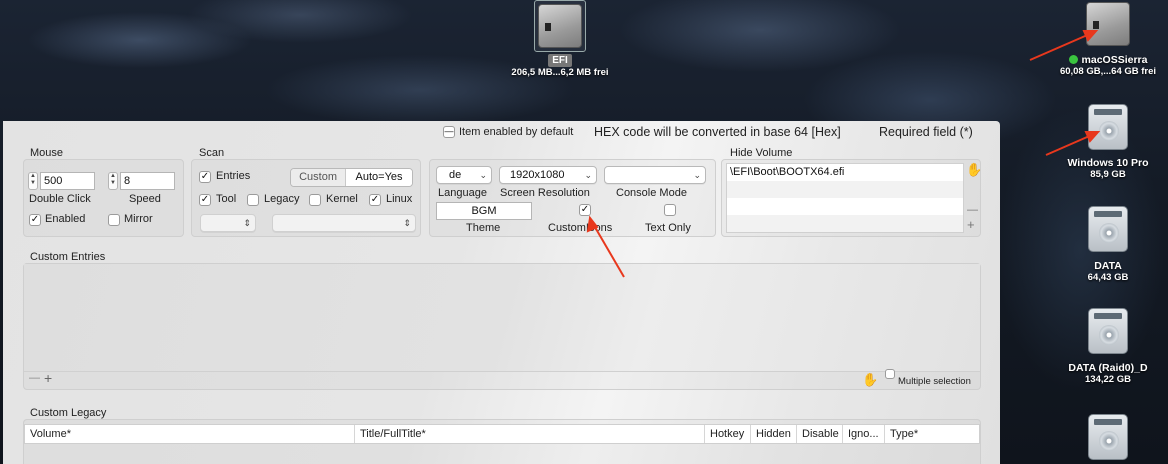  I want to click on hide-volume-row: \EFI\Boot\BOOTX64.efi, so click(845, 172).